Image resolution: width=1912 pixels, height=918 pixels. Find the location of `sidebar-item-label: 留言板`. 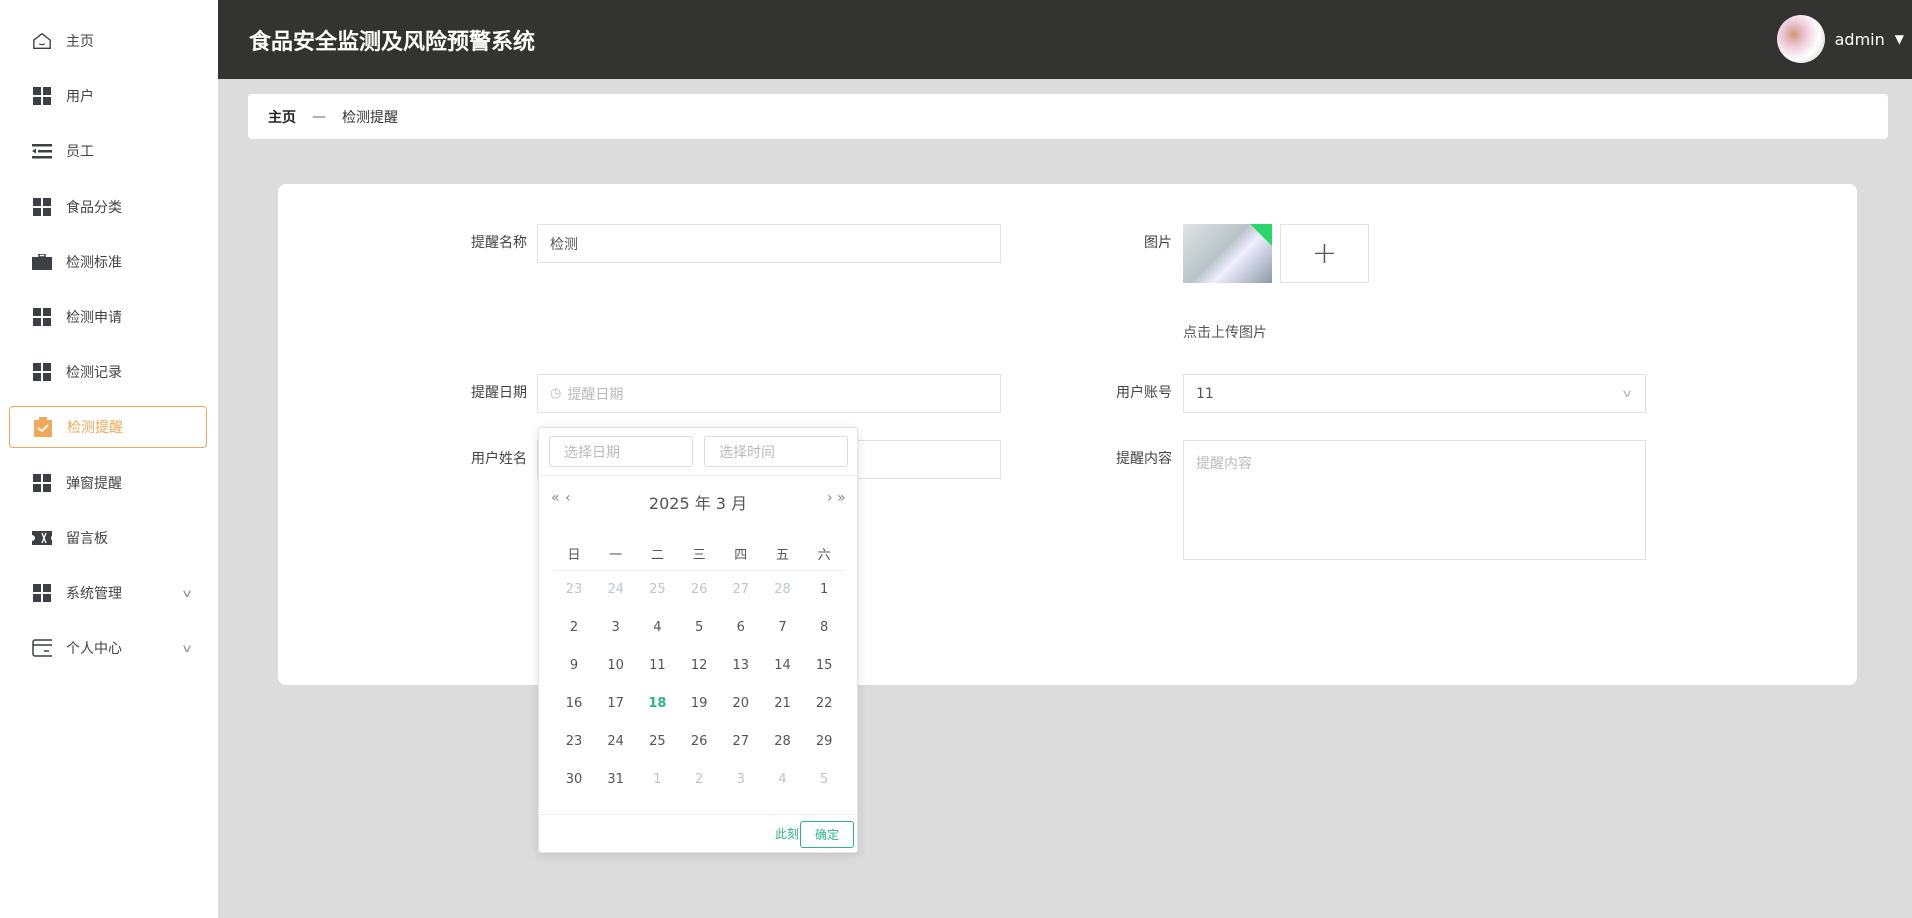

sidebar-item-label: 留言板 is located at coordinates (87, 538).